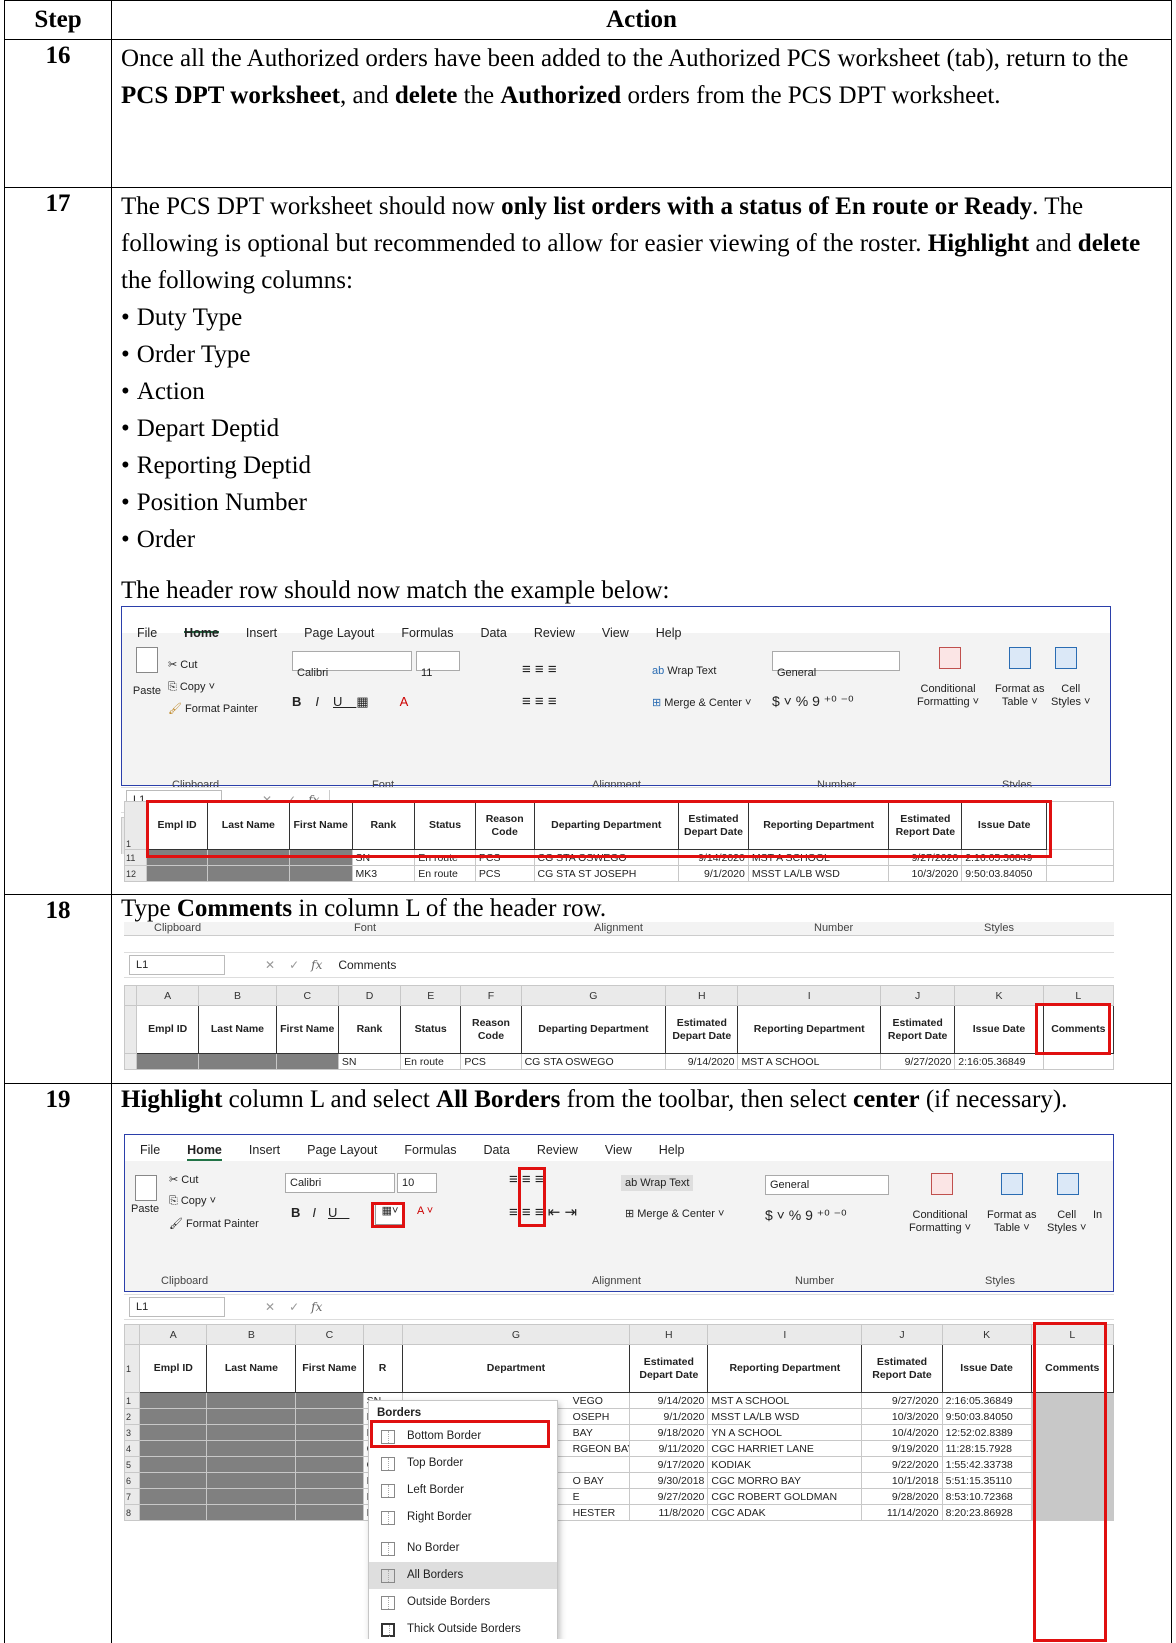 Image resolution: width=1176 pixels, height=1643 pixels. Describe the element at coordinates (463, 1463) in the screenshot. I see `borders-menu-item-top-border: Top Border` at that location.